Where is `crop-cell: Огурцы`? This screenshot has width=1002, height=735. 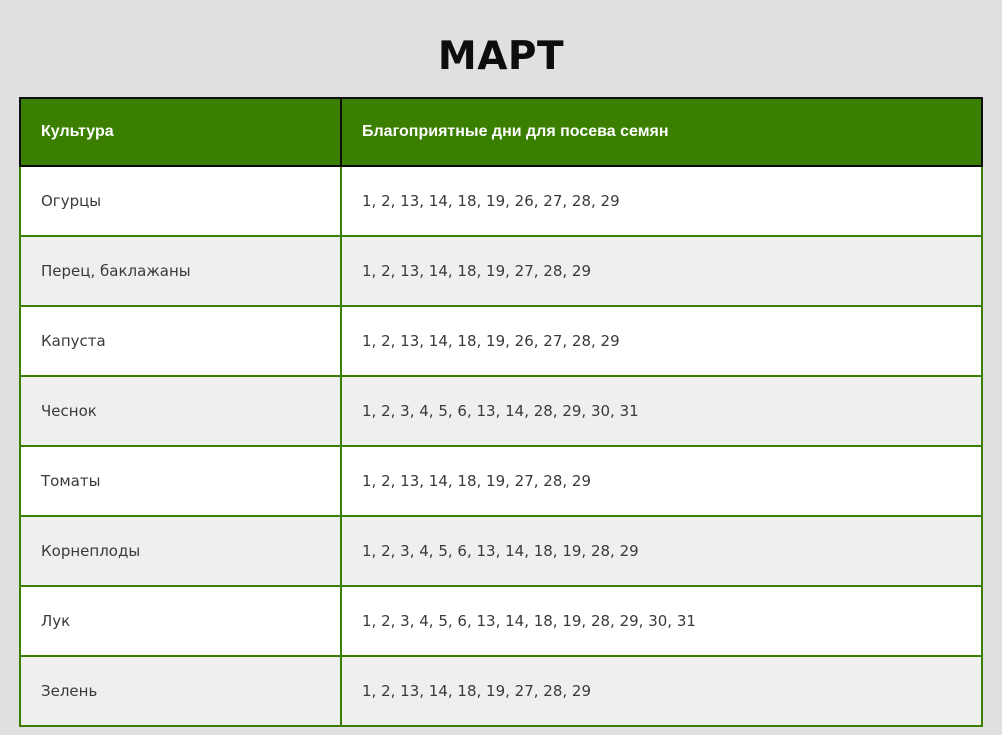 crop-cell: Огурцы is located at coordinates (180, 201).